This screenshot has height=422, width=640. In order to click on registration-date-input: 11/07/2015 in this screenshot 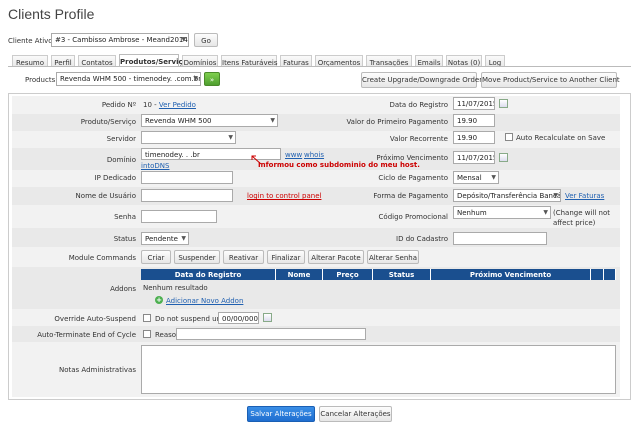, I will do `click(474, 103)`.